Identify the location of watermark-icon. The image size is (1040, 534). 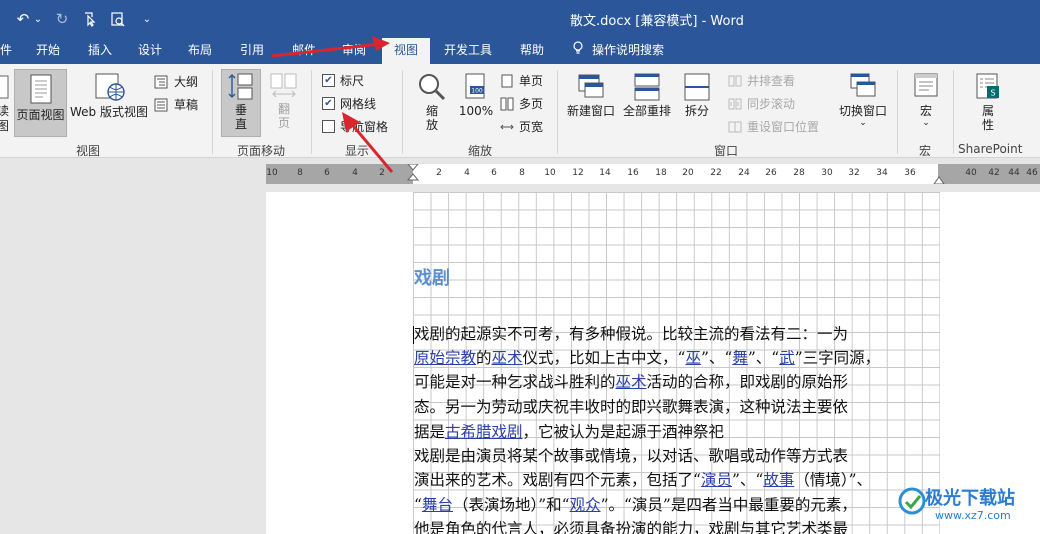
(912, 501).